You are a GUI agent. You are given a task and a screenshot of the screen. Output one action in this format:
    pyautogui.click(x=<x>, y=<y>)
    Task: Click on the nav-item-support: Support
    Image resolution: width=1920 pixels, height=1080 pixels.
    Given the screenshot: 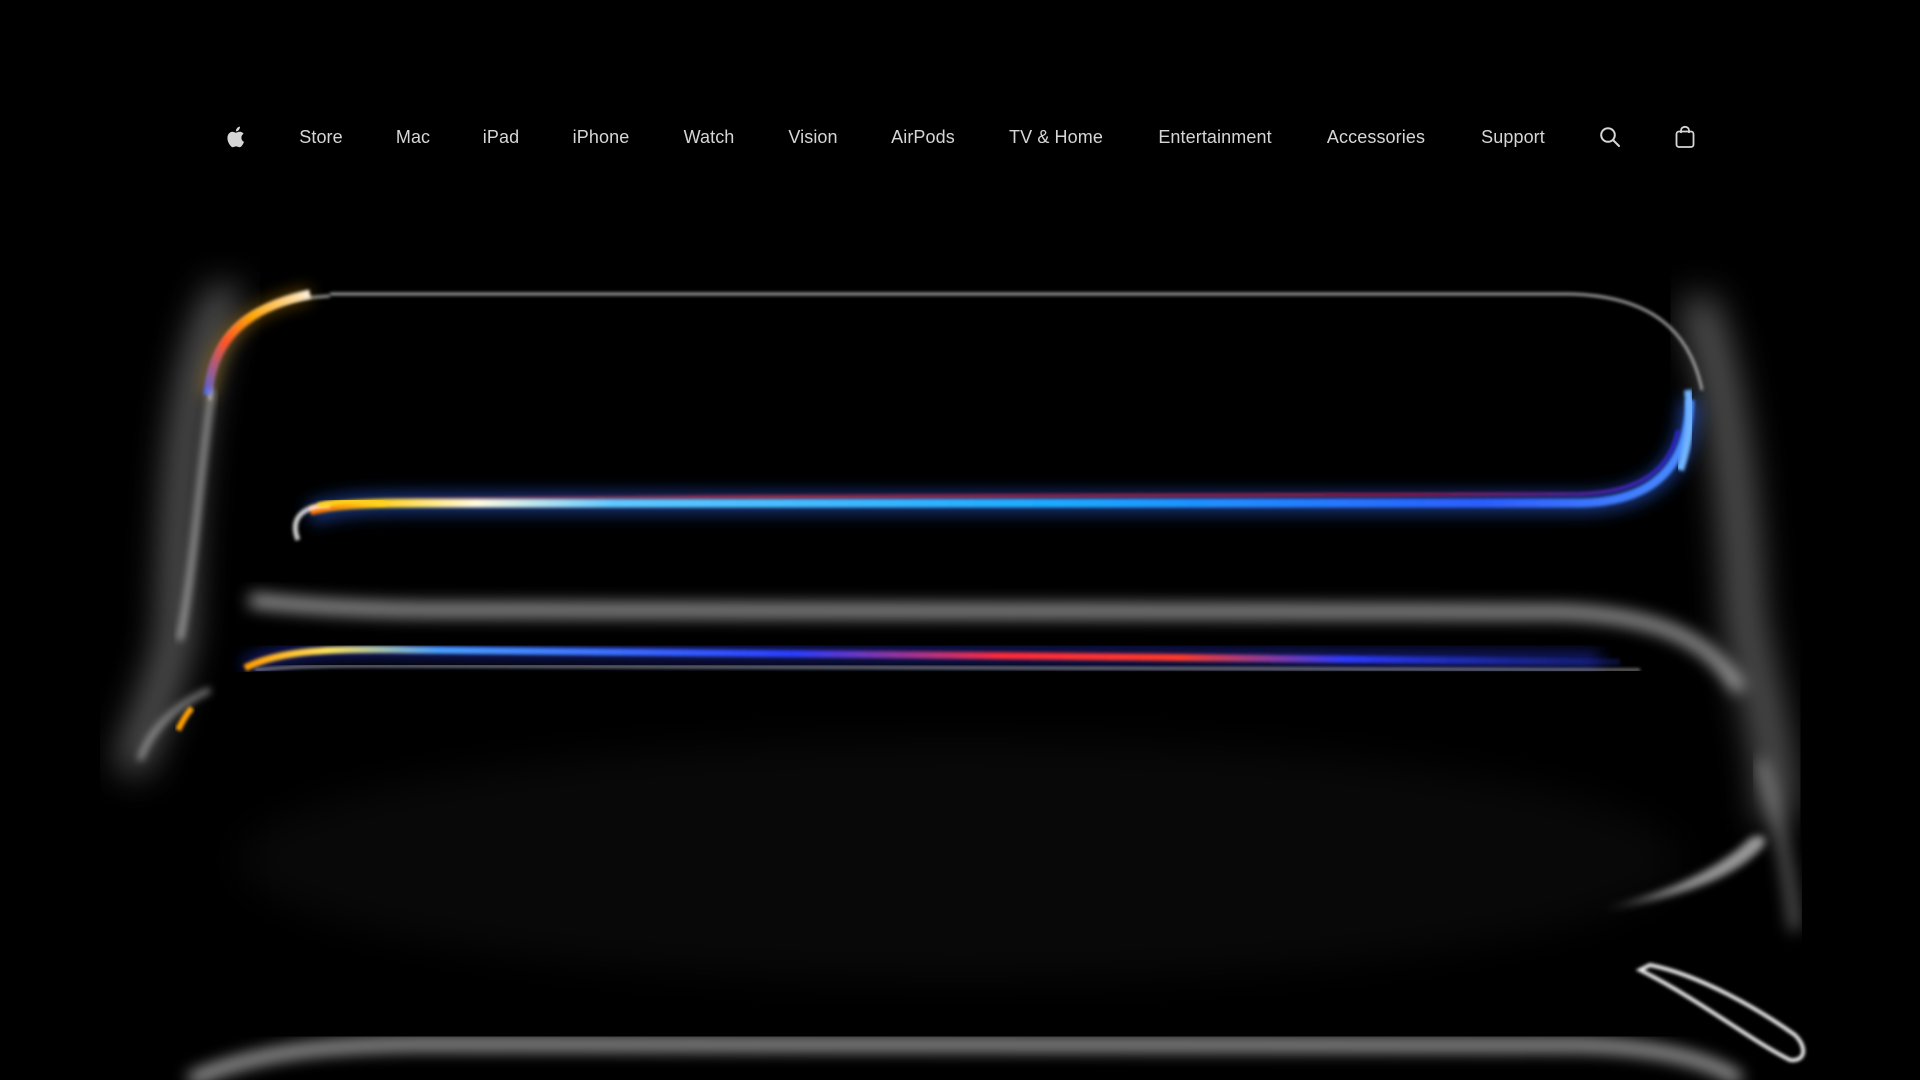 What is the action you would take?
    pyautogui.click(x=1513, y=137)
    